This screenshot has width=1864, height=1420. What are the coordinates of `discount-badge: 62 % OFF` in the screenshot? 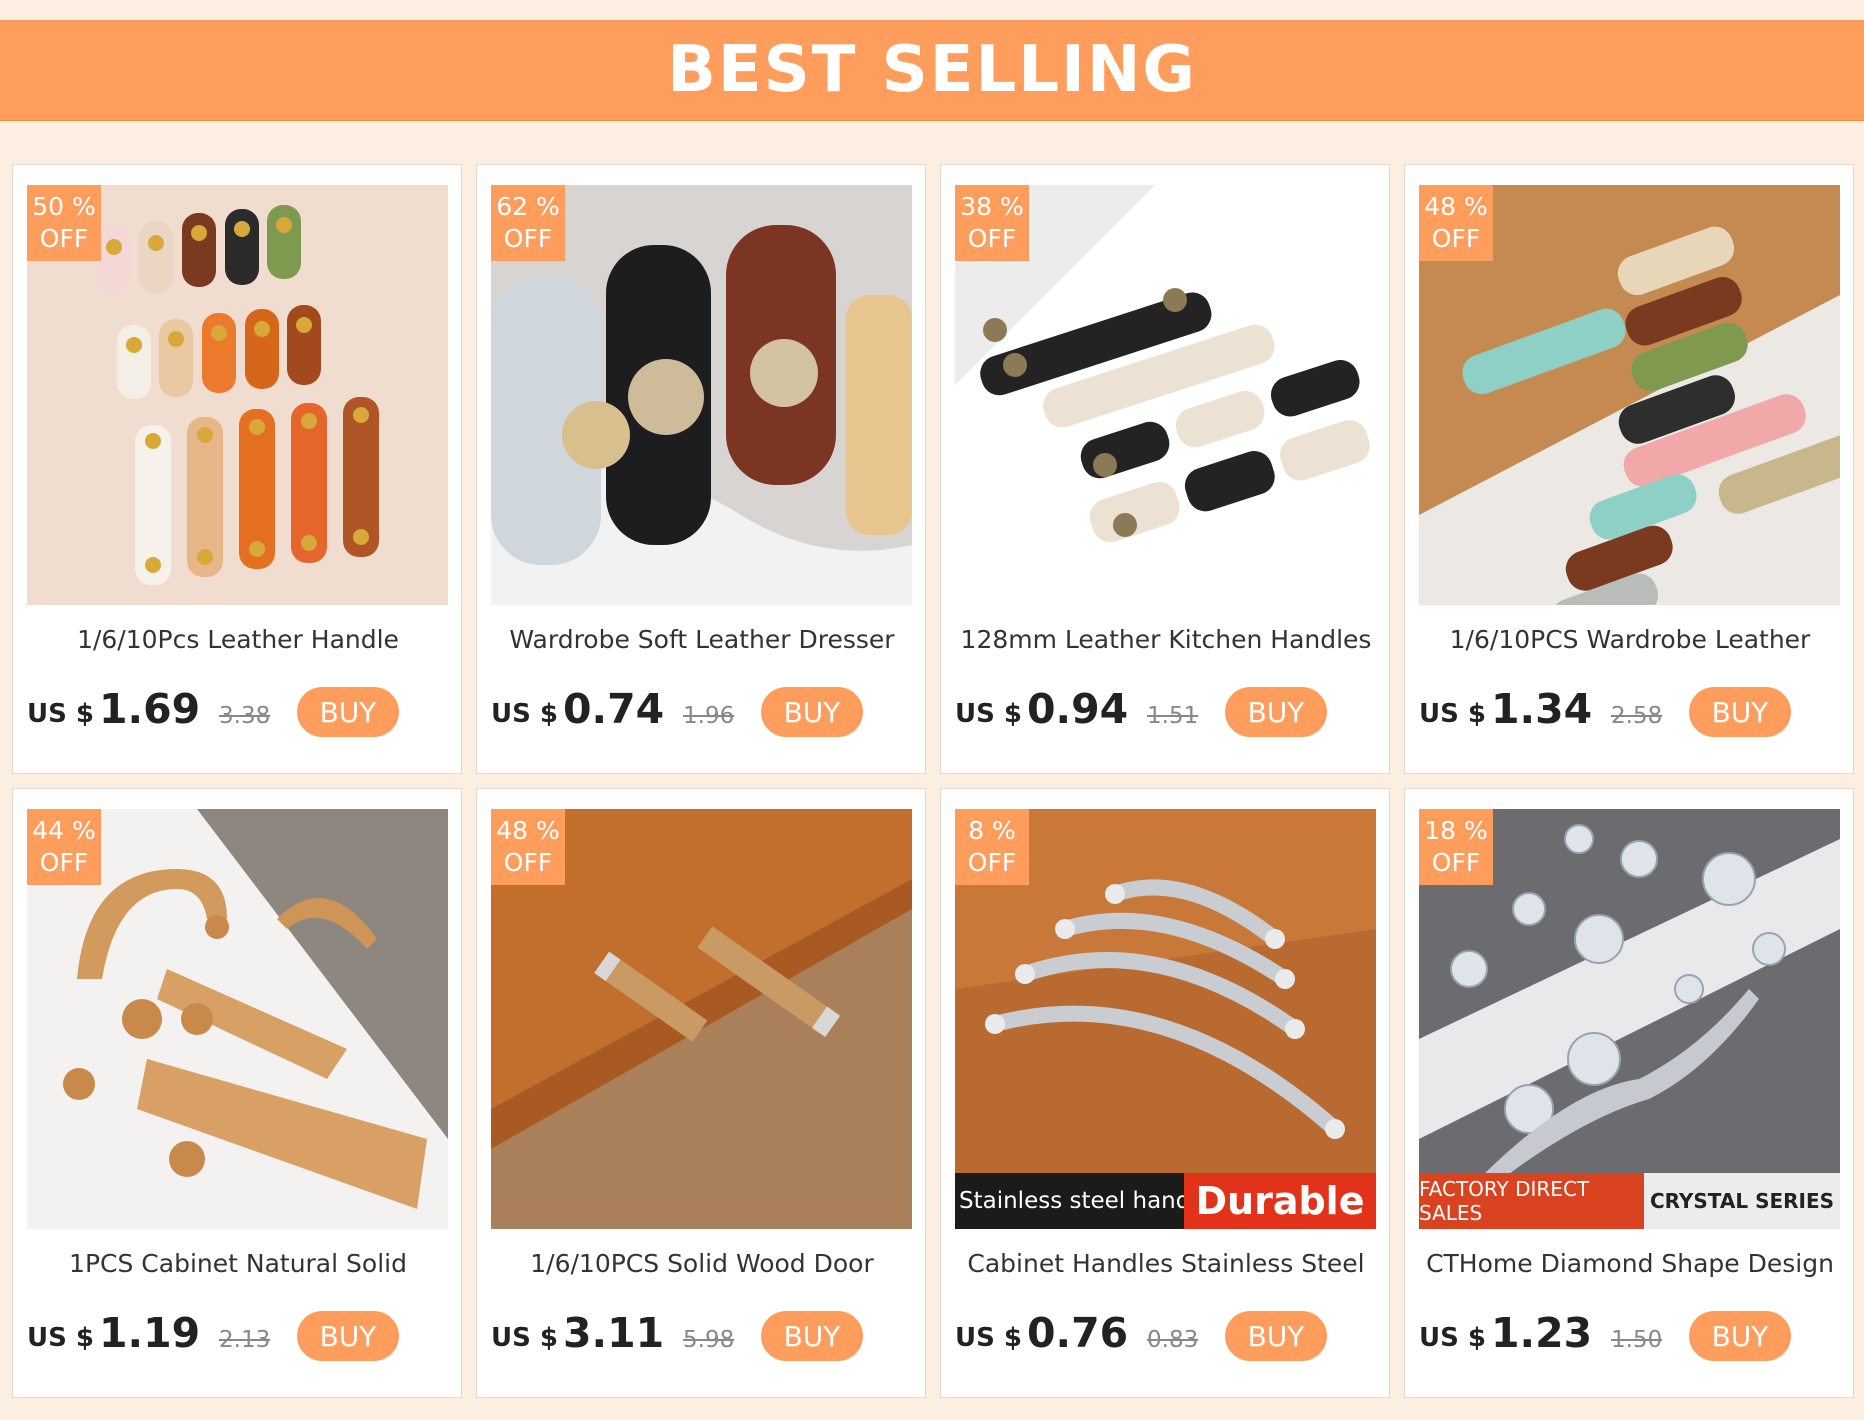 It's located at (528, 223).